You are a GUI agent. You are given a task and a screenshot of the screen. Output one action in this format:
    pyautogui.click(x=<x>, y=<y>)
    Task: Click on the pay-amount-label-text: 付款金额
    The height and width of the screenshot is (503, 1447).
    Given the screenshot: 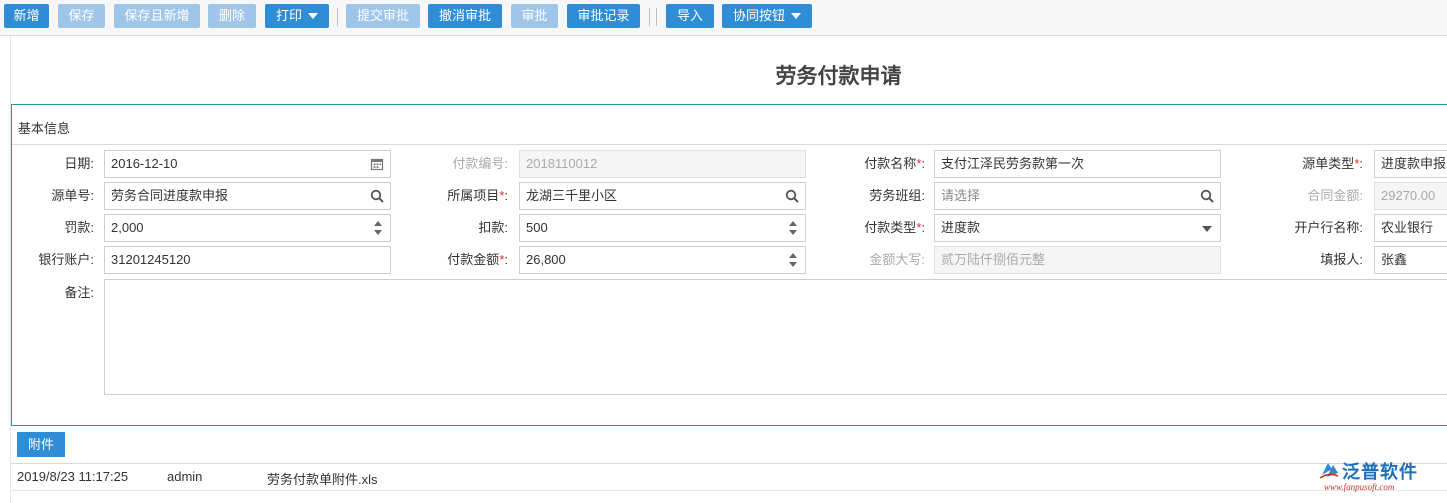 What is the action you would take?
    pyautogui.click(x=473, y=259)
    